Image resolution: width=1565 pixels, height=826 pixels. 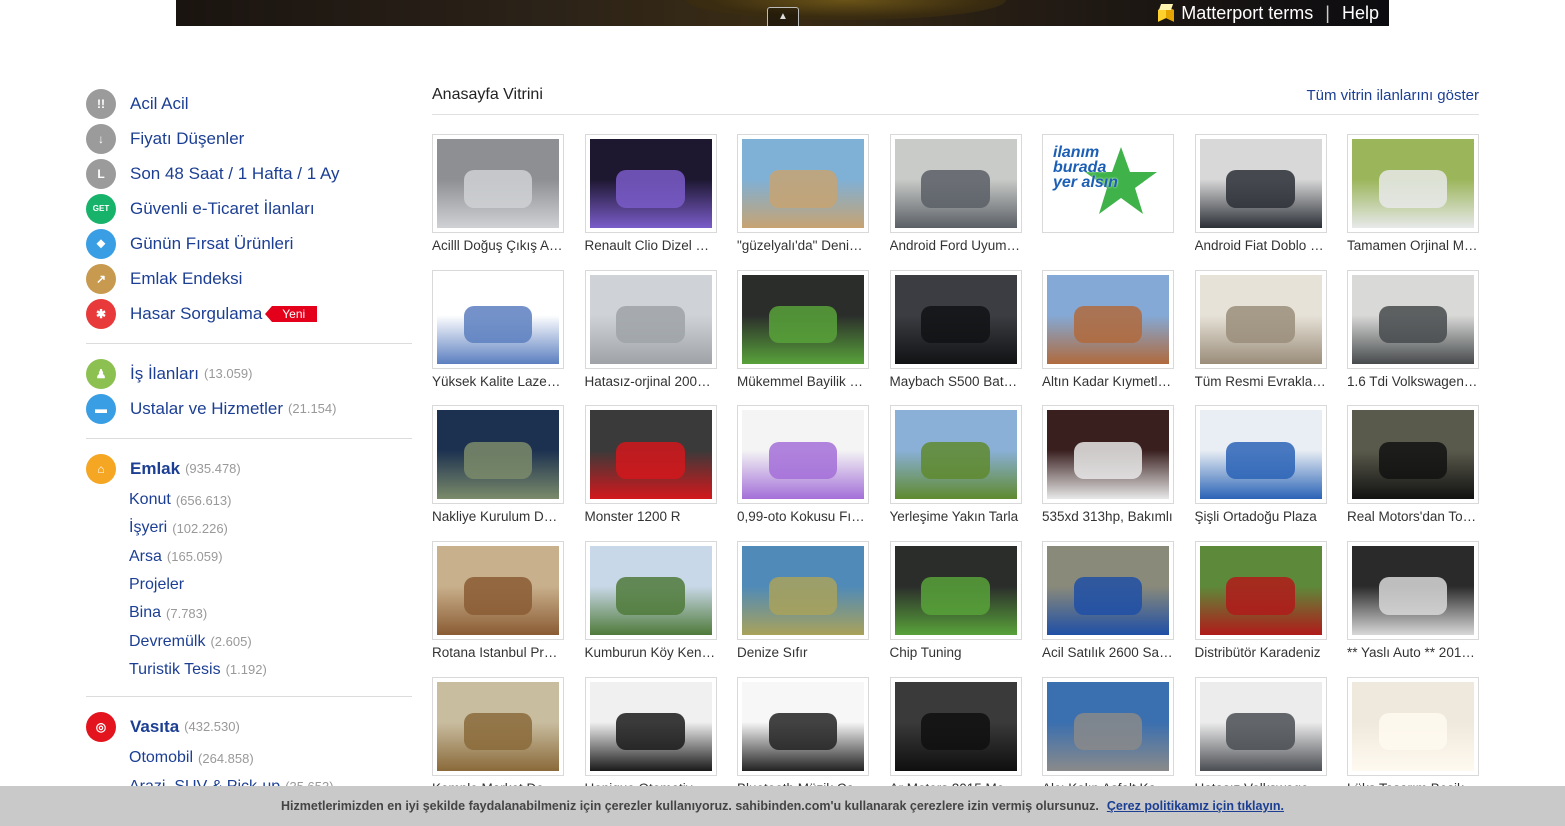 I want to click on listing-card: Real Motors'dan Touareg, so click(x=1413, y=467).